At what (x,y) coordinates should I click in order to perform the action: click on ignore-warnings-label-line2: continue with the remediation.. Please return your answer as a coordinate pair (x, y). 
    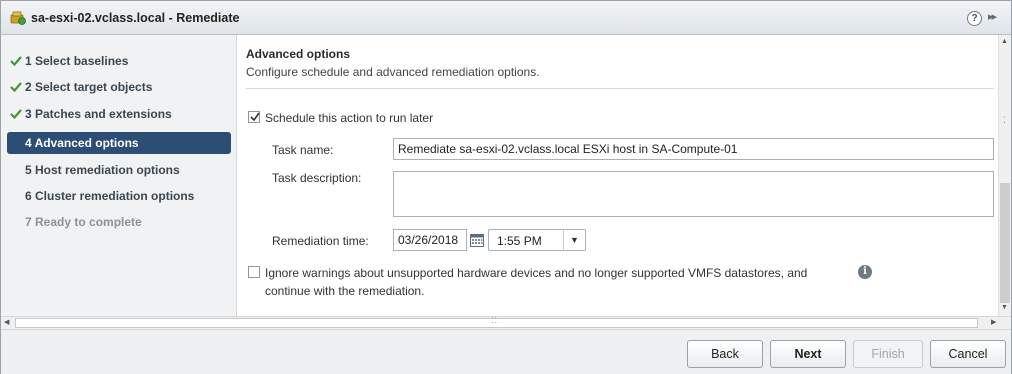
    Looking at the image, I should click on (345, 291).